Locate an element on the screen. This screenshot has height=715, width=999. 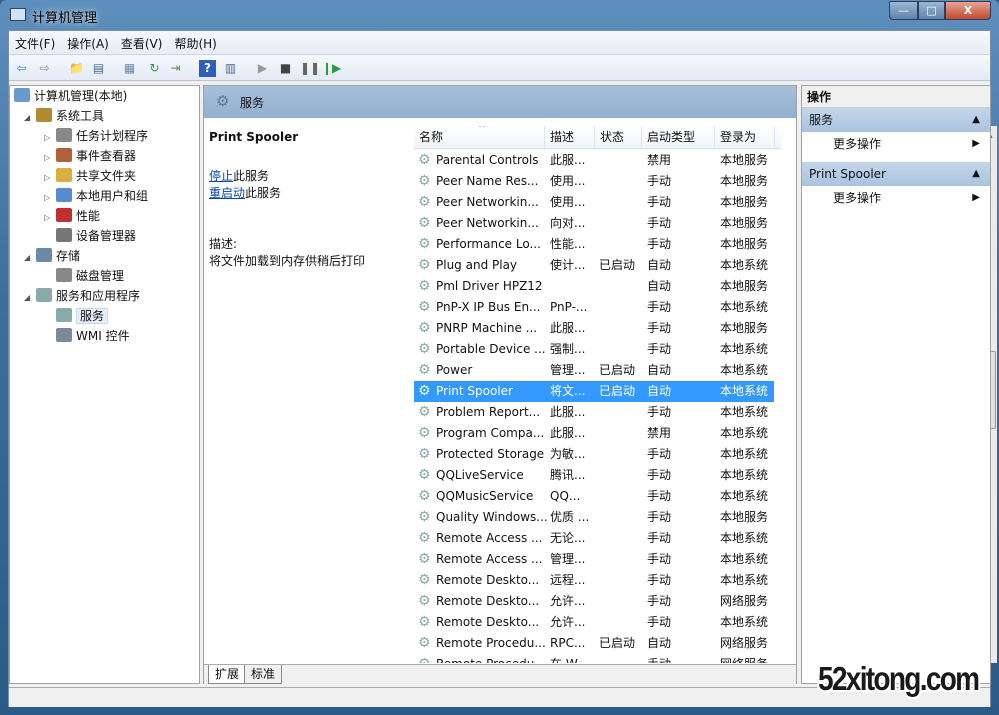
tree-item: ▷ 任务计划程序 is located at coordinates (96, 136).